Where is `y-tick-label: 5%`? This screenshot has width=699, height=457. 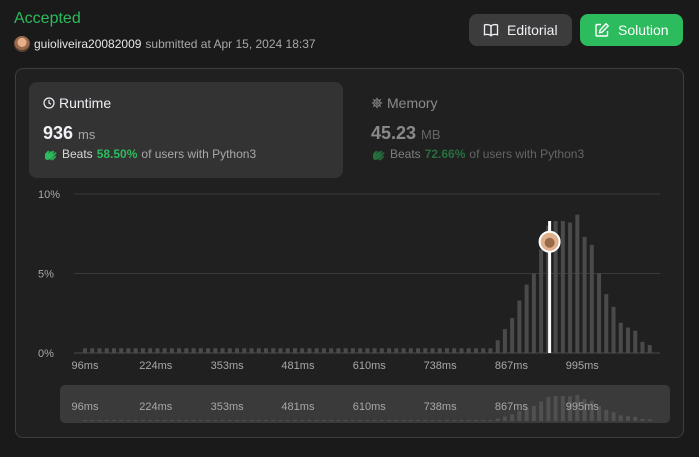 y-tick-label: 5% is located at coordinates (46, 275).